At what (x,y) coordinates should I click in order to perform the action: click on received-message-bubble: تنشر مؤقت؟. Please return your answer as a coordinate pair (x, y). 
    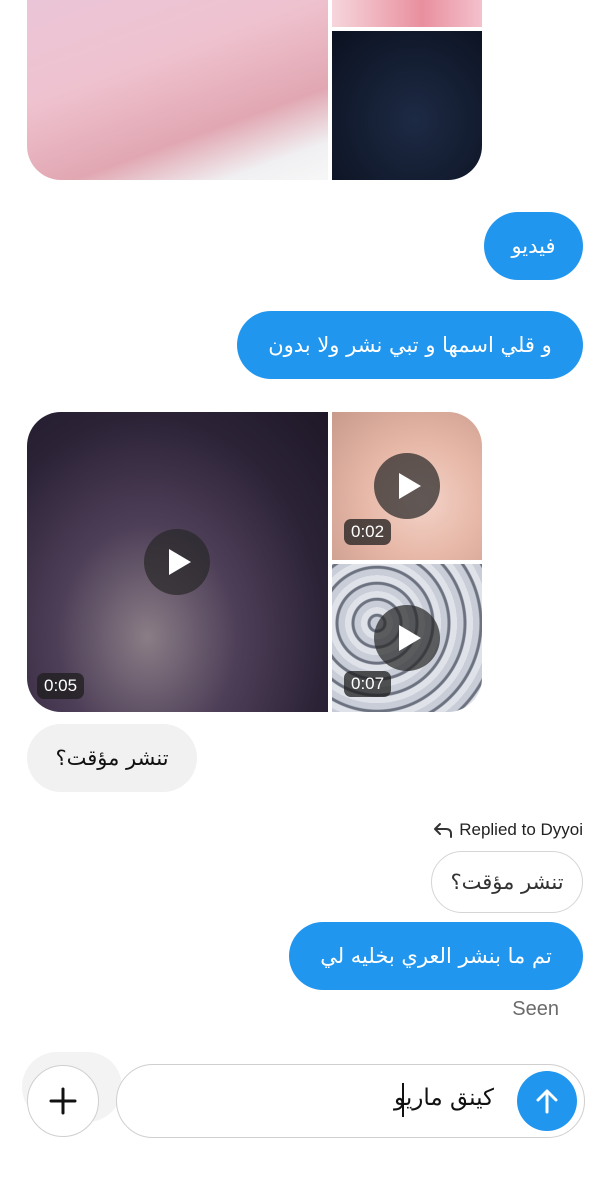
    Looking at the image, I should click on (112, 758).